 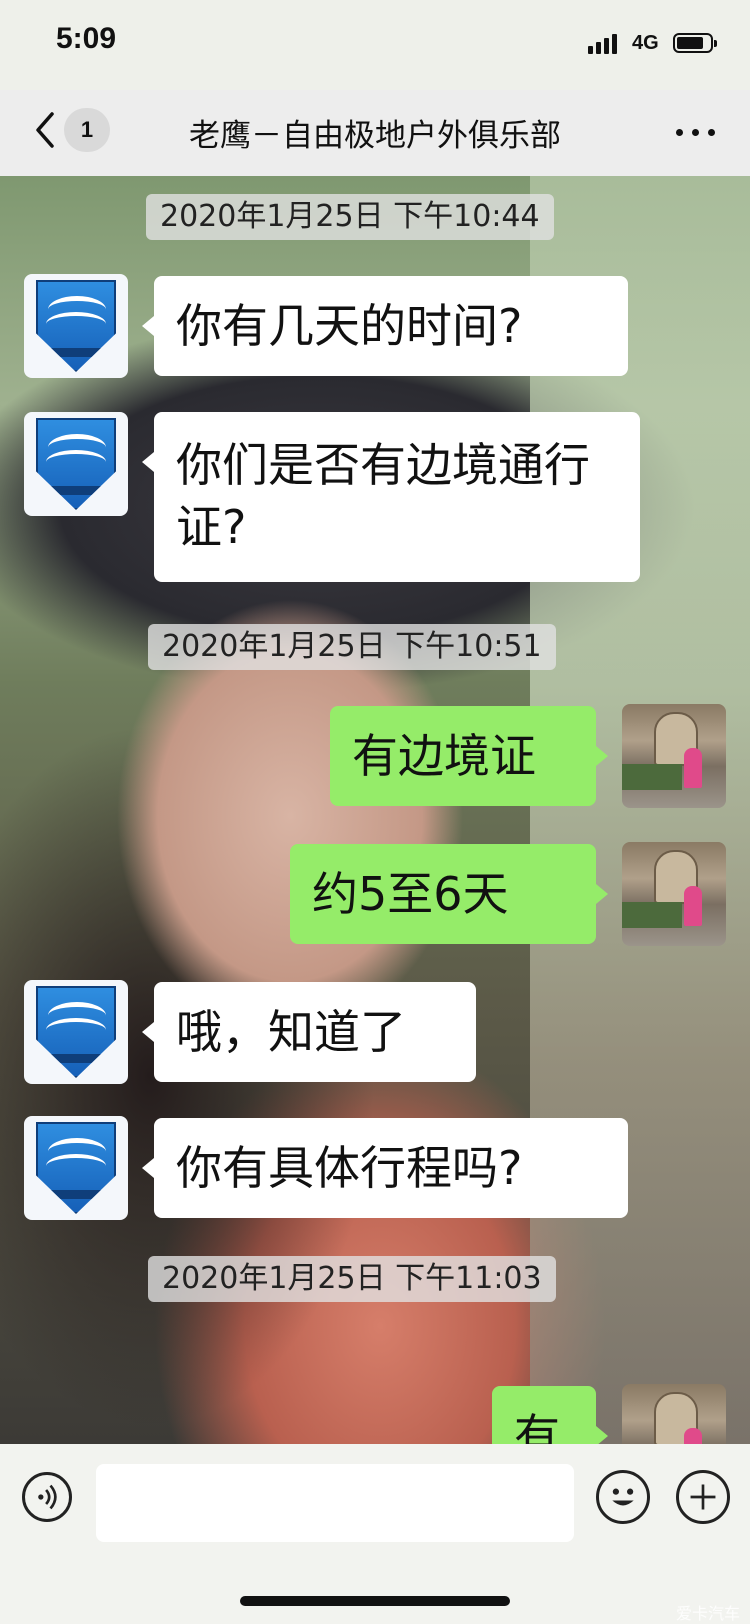 What do you see at coordinates (695, 43) in the screenshot?
I see `battery-icon` at bounding box center [695, 43].